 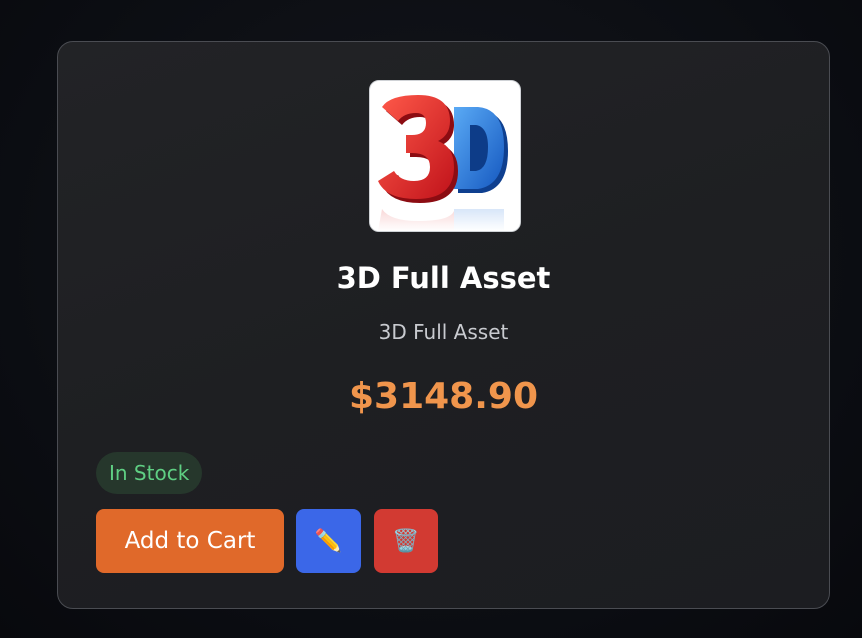 I want to click on product-description: 3D Full Asset, so click(x=443, y=332).